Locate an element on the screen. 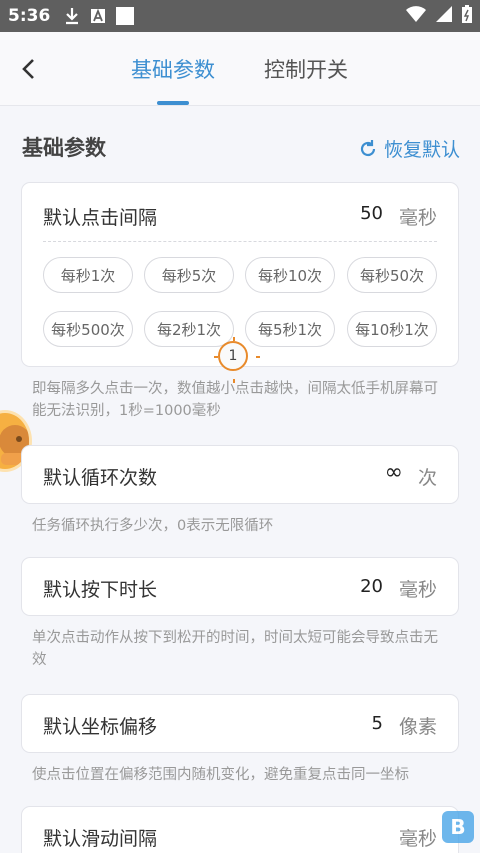  wifi-icon is located at coordinates (416, 16).